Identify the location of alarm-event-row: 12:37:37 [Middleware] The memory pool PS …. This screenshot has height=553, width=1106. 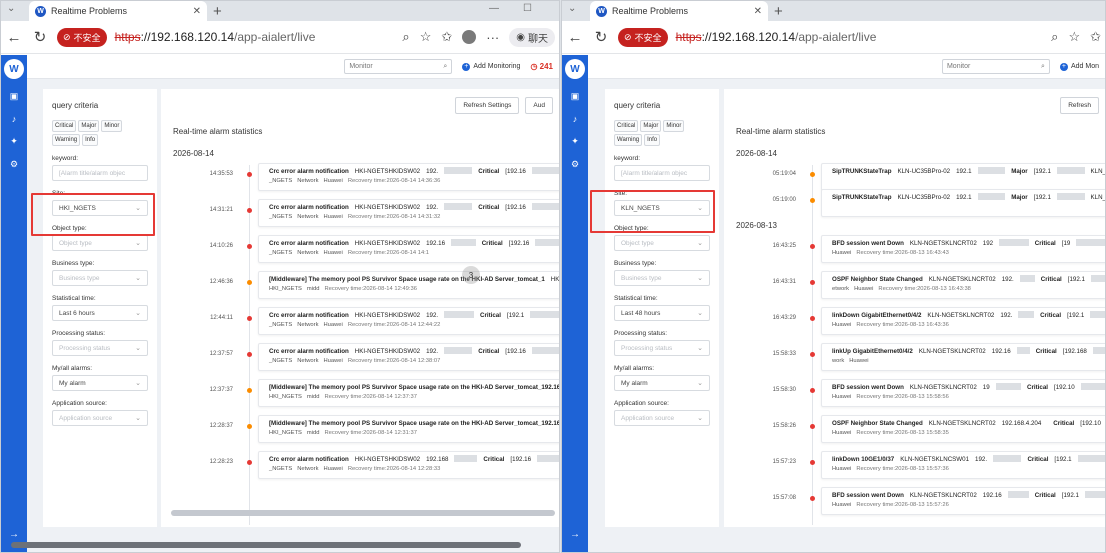
(360, 393).